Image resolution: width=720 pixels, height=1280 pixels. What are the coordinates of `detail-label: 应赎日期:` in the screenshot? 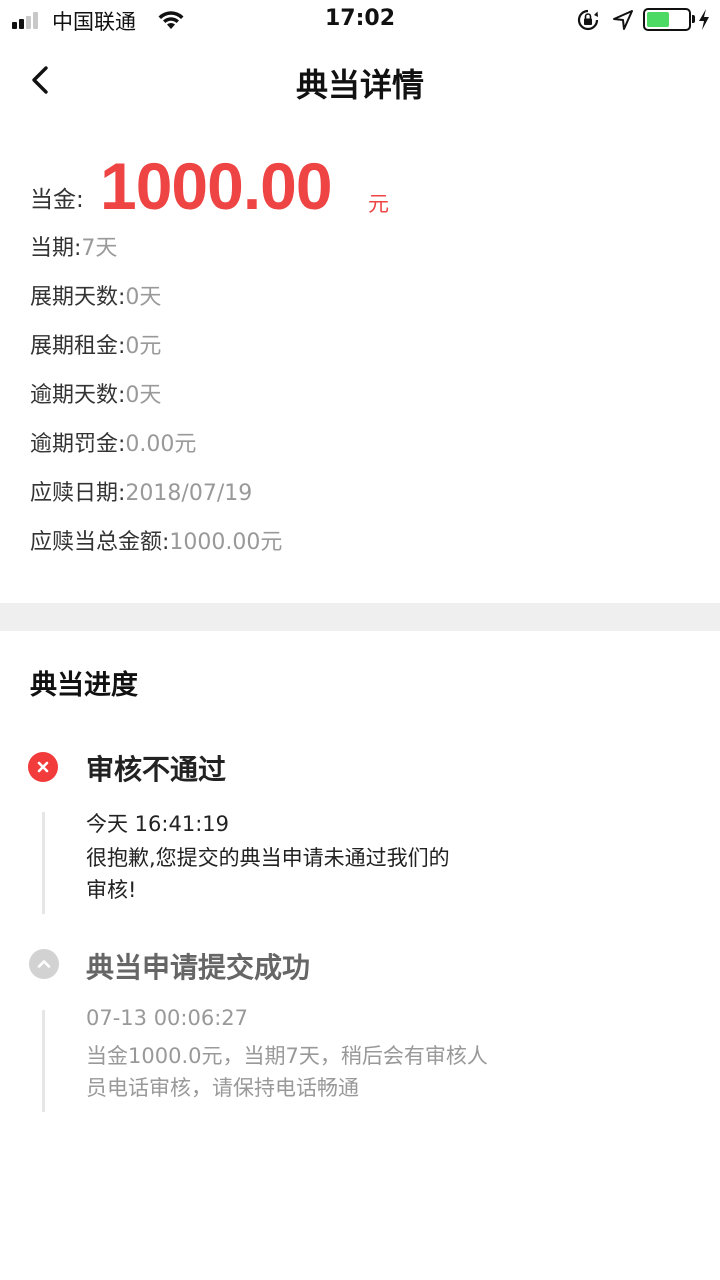 It's located at (78, 493).